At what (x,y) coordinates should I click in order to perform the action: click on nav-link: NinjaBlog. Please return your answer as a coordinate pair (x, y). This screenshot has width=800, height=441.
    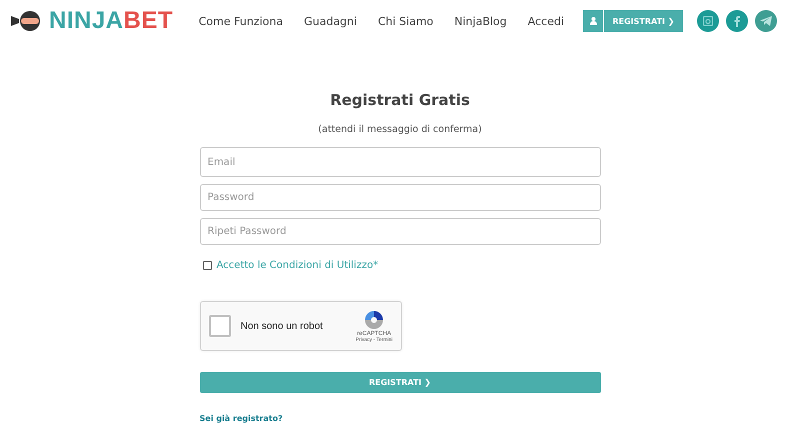
    Looking at the image, I should click on (480, 21).